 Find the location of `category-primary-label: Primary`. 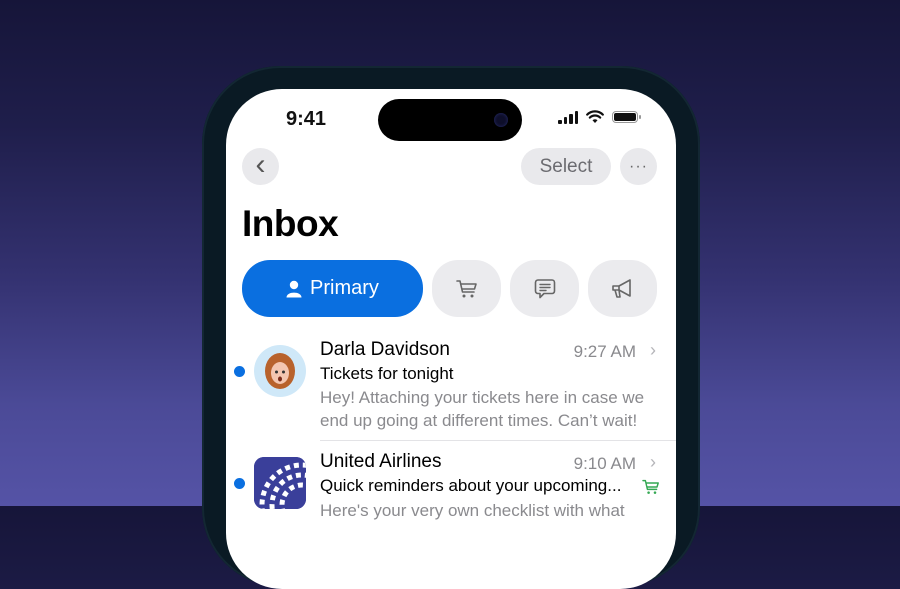

category-primary-label: Primary is located at coordinates (344, 288).